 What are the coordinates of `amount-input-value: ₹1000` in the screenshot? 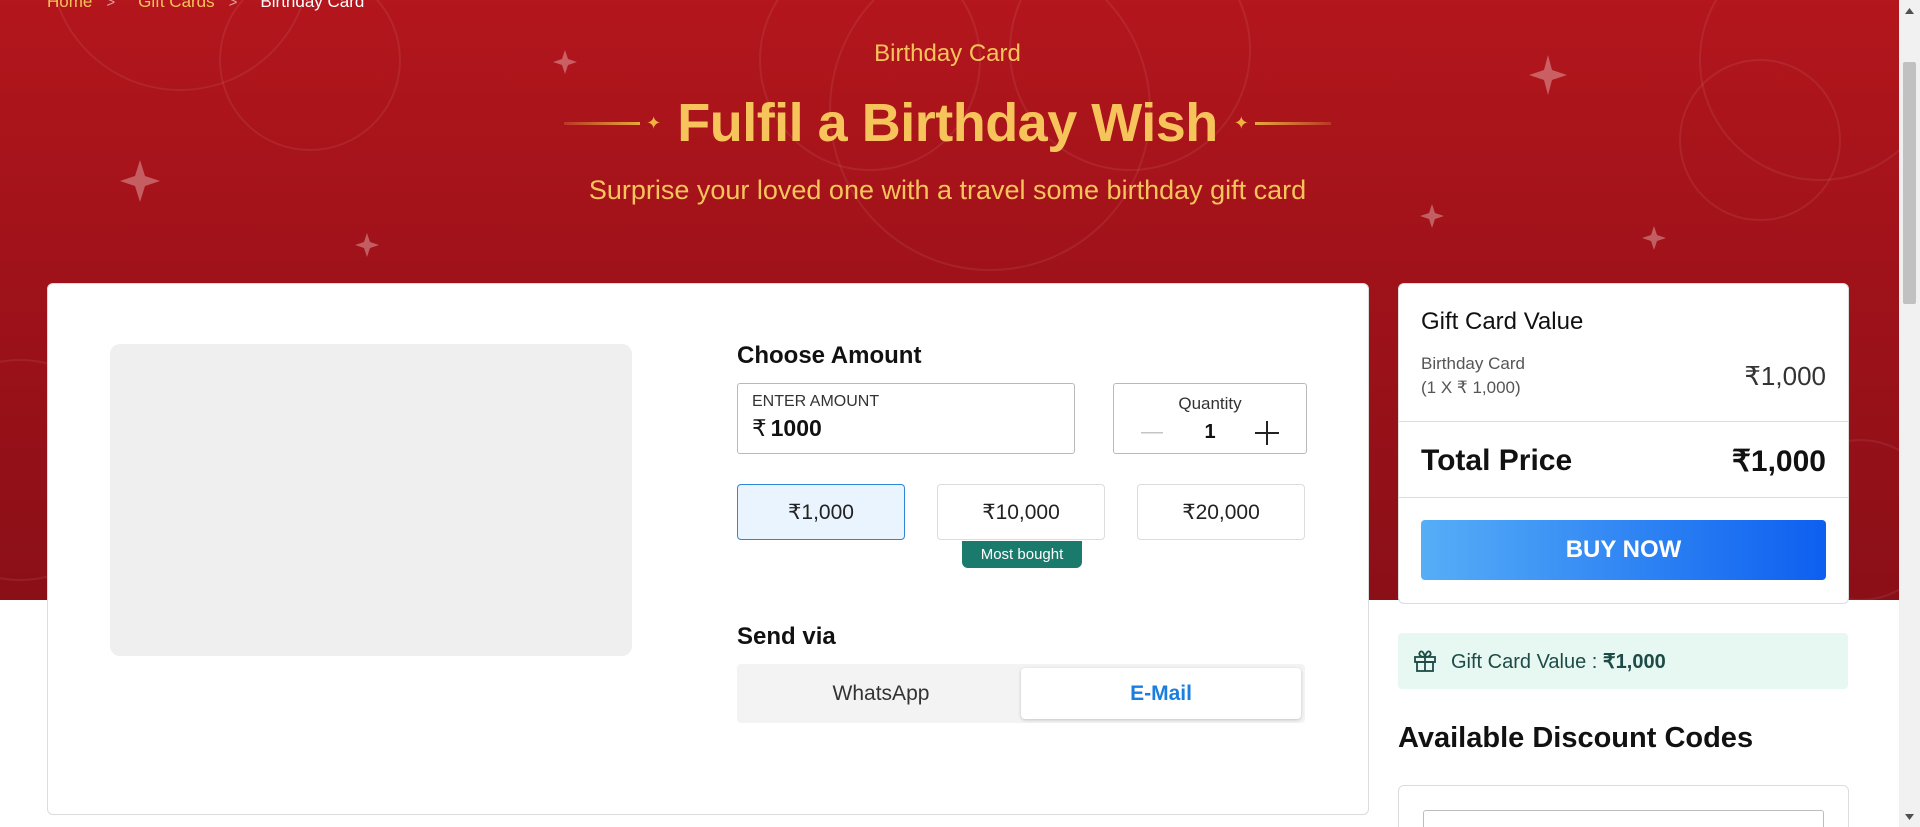 It's located at (787, 428).